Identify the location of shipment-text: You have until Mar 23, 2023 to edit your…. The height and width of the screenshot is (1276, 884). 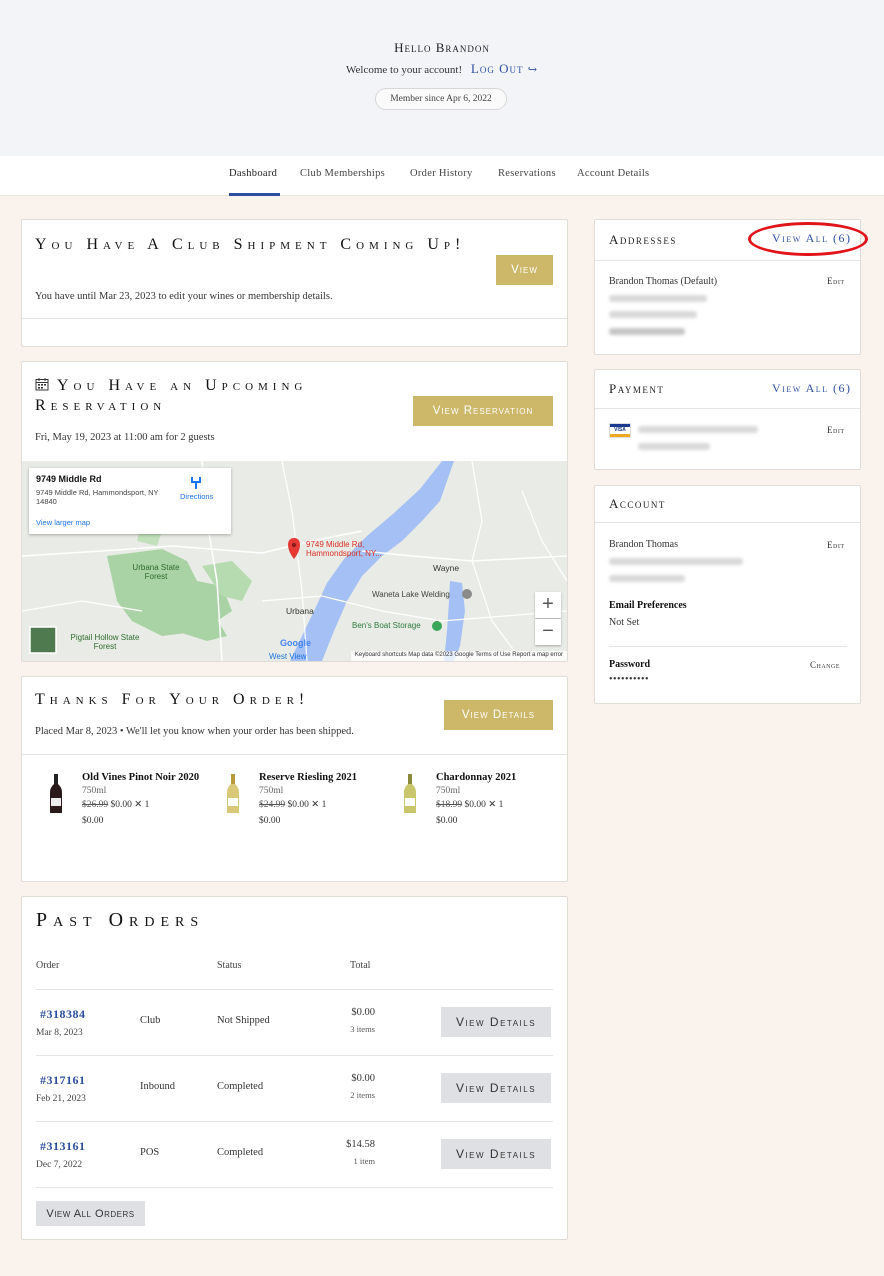
(184, 296).